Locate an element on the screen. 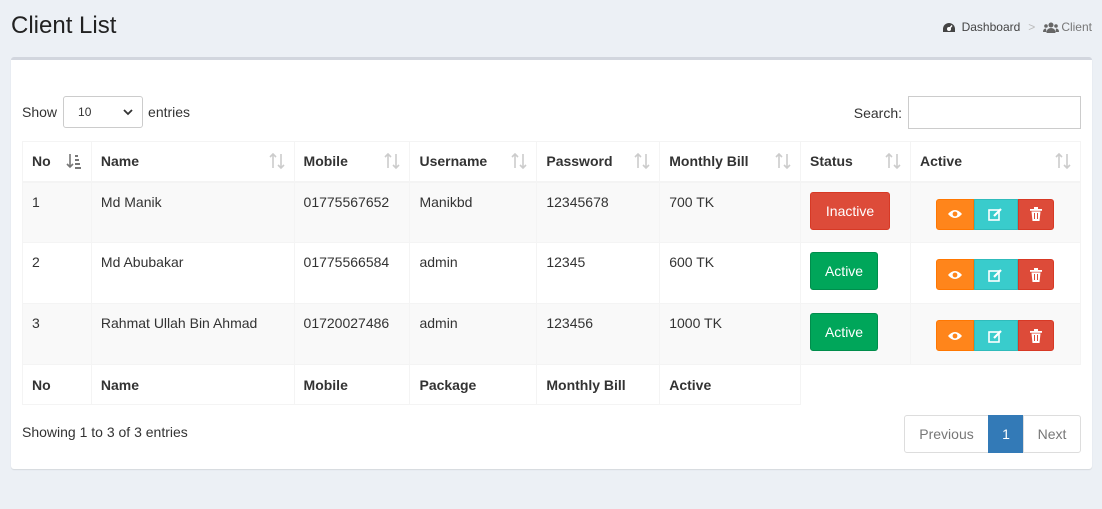 The height and width of the screenshot is (509, 1102). column-header-mobile: Mobile is located at coordinates (352, 162).